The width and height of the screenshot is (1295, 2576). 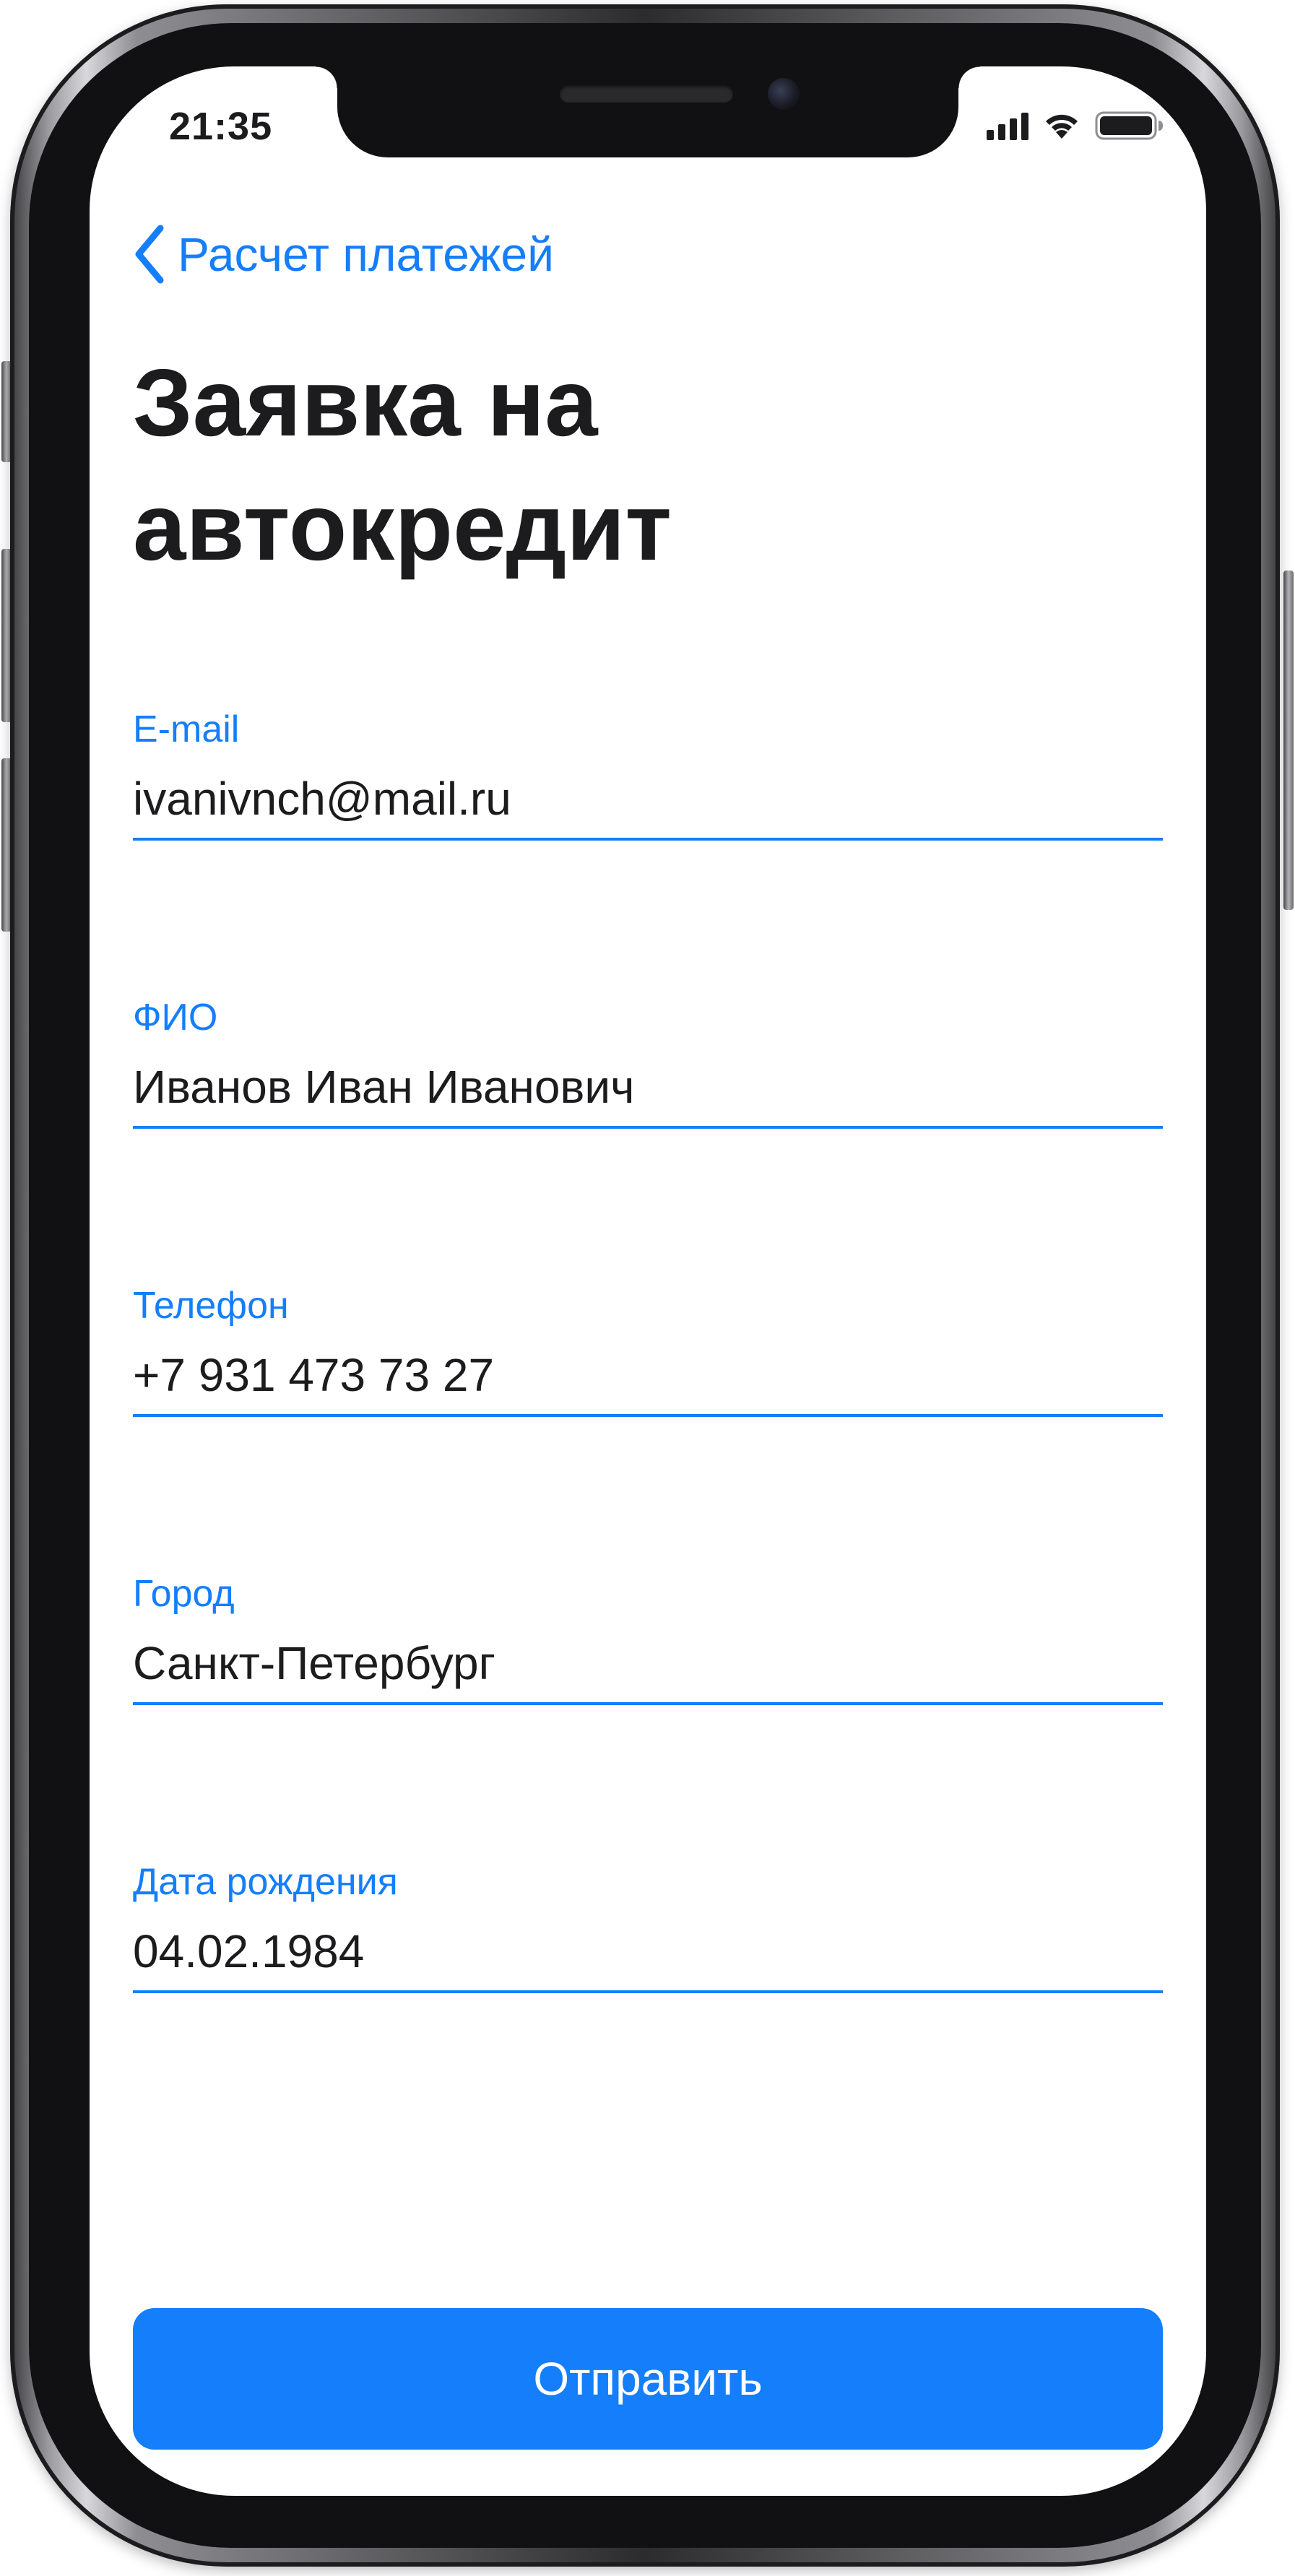 I want to click on email-field-label: E-mail, so click(x=186, y=729).